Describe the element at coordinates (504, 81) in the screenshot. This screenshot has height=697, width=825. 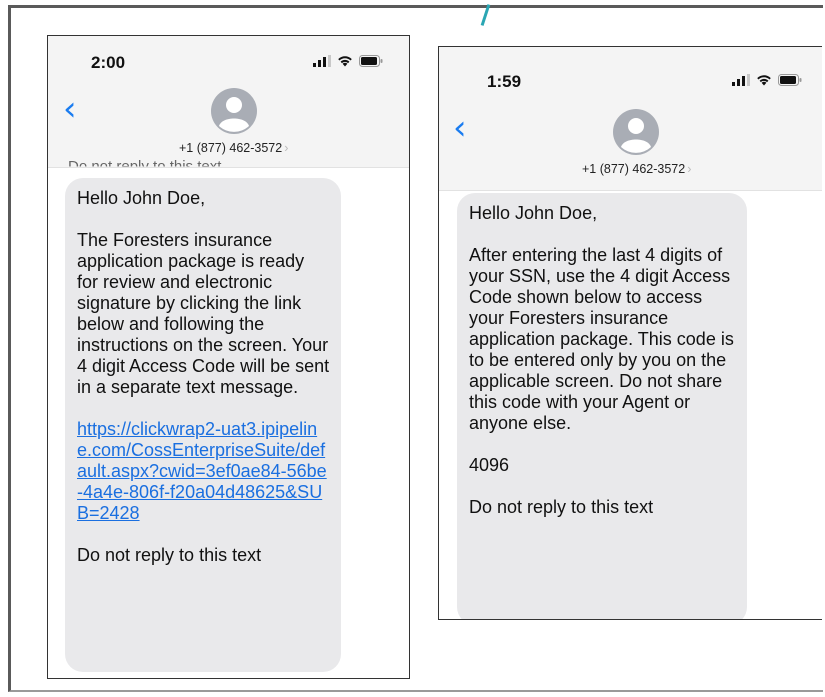
I see `status-time: 1:59` at that location.